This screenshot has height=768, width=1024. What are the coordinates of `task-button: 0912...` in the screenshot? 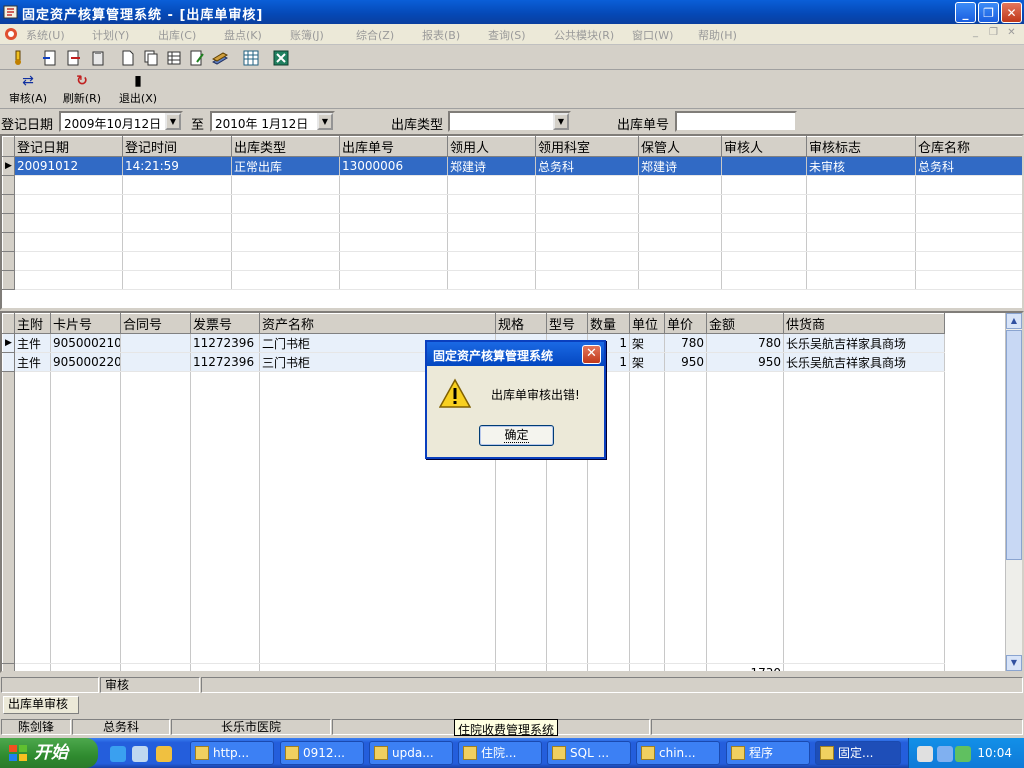 It's located at (322, 753).